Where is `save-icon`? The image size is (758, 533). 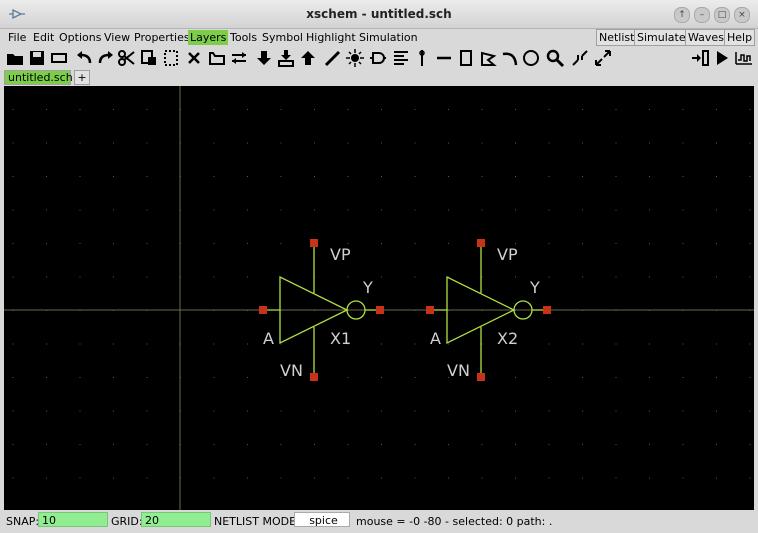 save-icon is located at coordinates (37, 58).